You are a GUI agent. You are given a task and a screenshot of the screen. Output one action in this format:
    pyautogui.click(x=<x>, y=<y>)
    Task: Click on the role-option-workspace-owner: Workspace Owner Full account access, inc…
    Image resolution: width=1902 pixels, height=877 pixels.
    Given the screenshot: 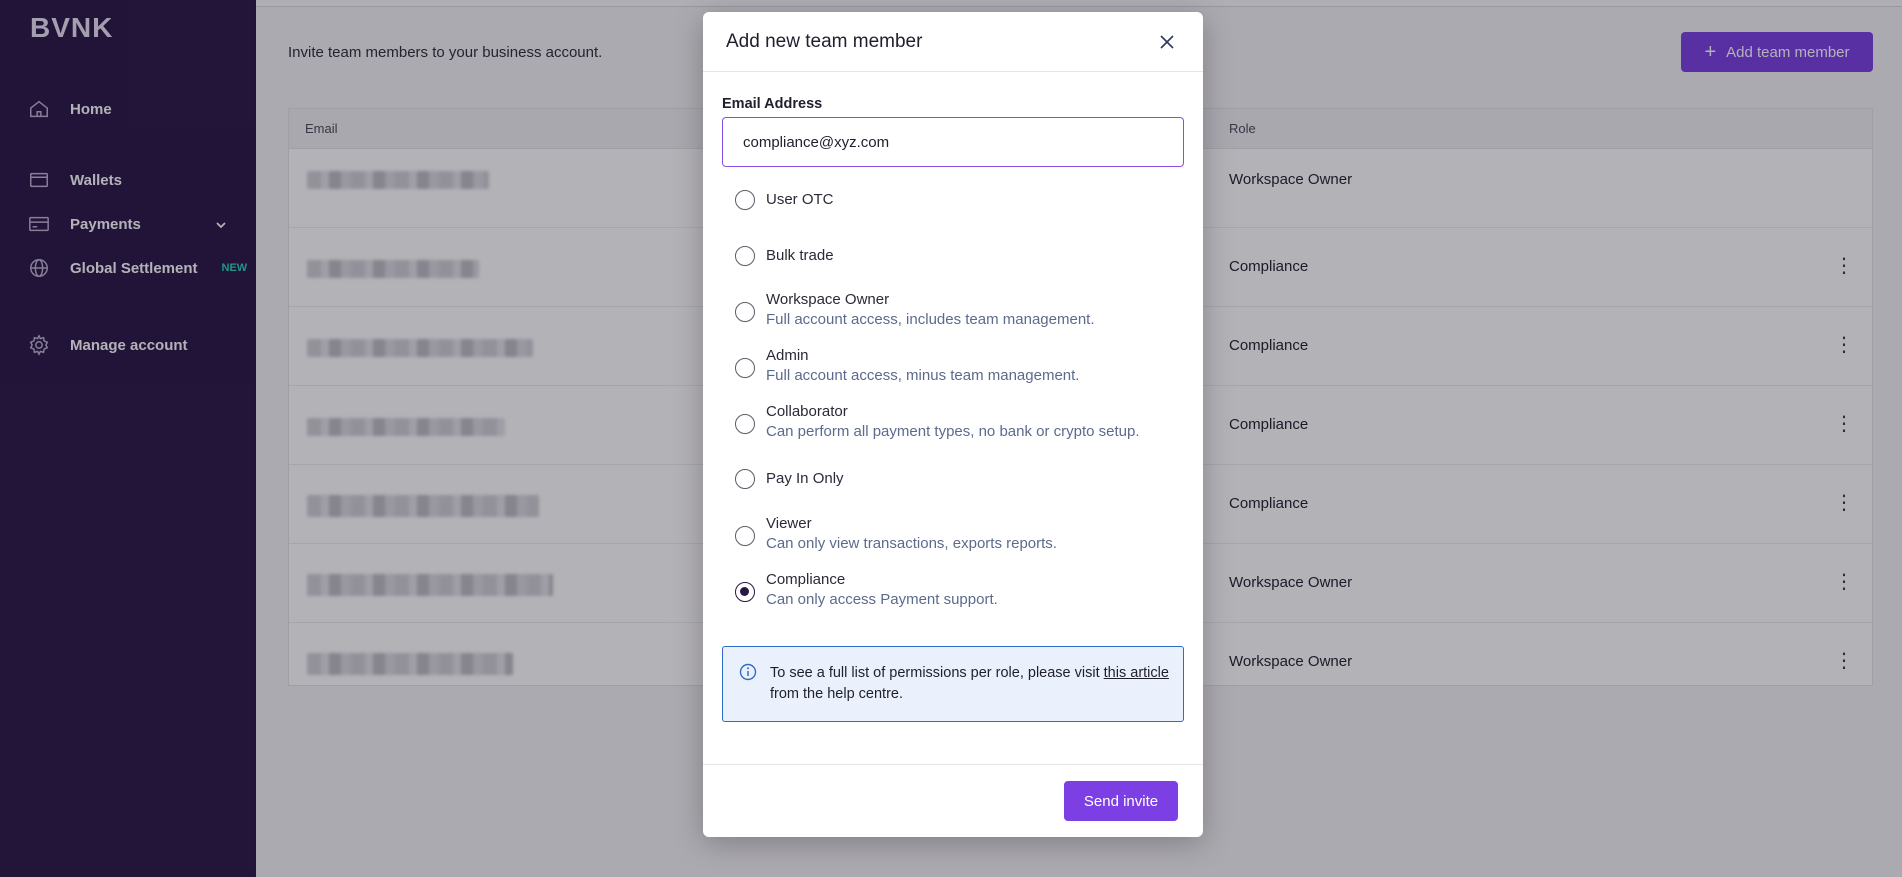 What is the action you would take?
    pyautogui.click(x=915, y=310)
    